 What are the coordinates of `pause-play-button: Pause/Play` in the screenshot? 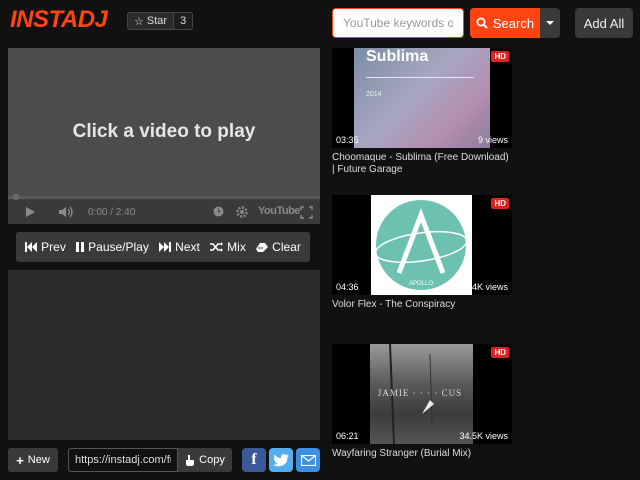 It's located at (112, 247).